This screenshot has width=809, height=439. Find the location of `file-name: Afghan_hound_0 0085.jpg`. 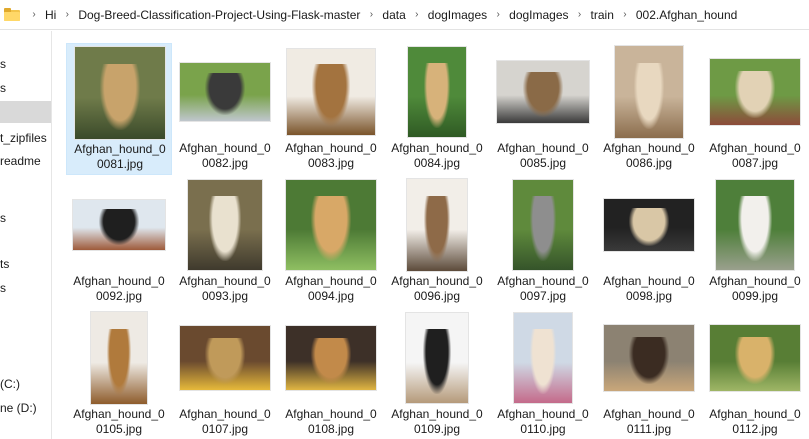

file-name: Afghan_hound_0 0085.jpg is located at coordinates (543, 156).